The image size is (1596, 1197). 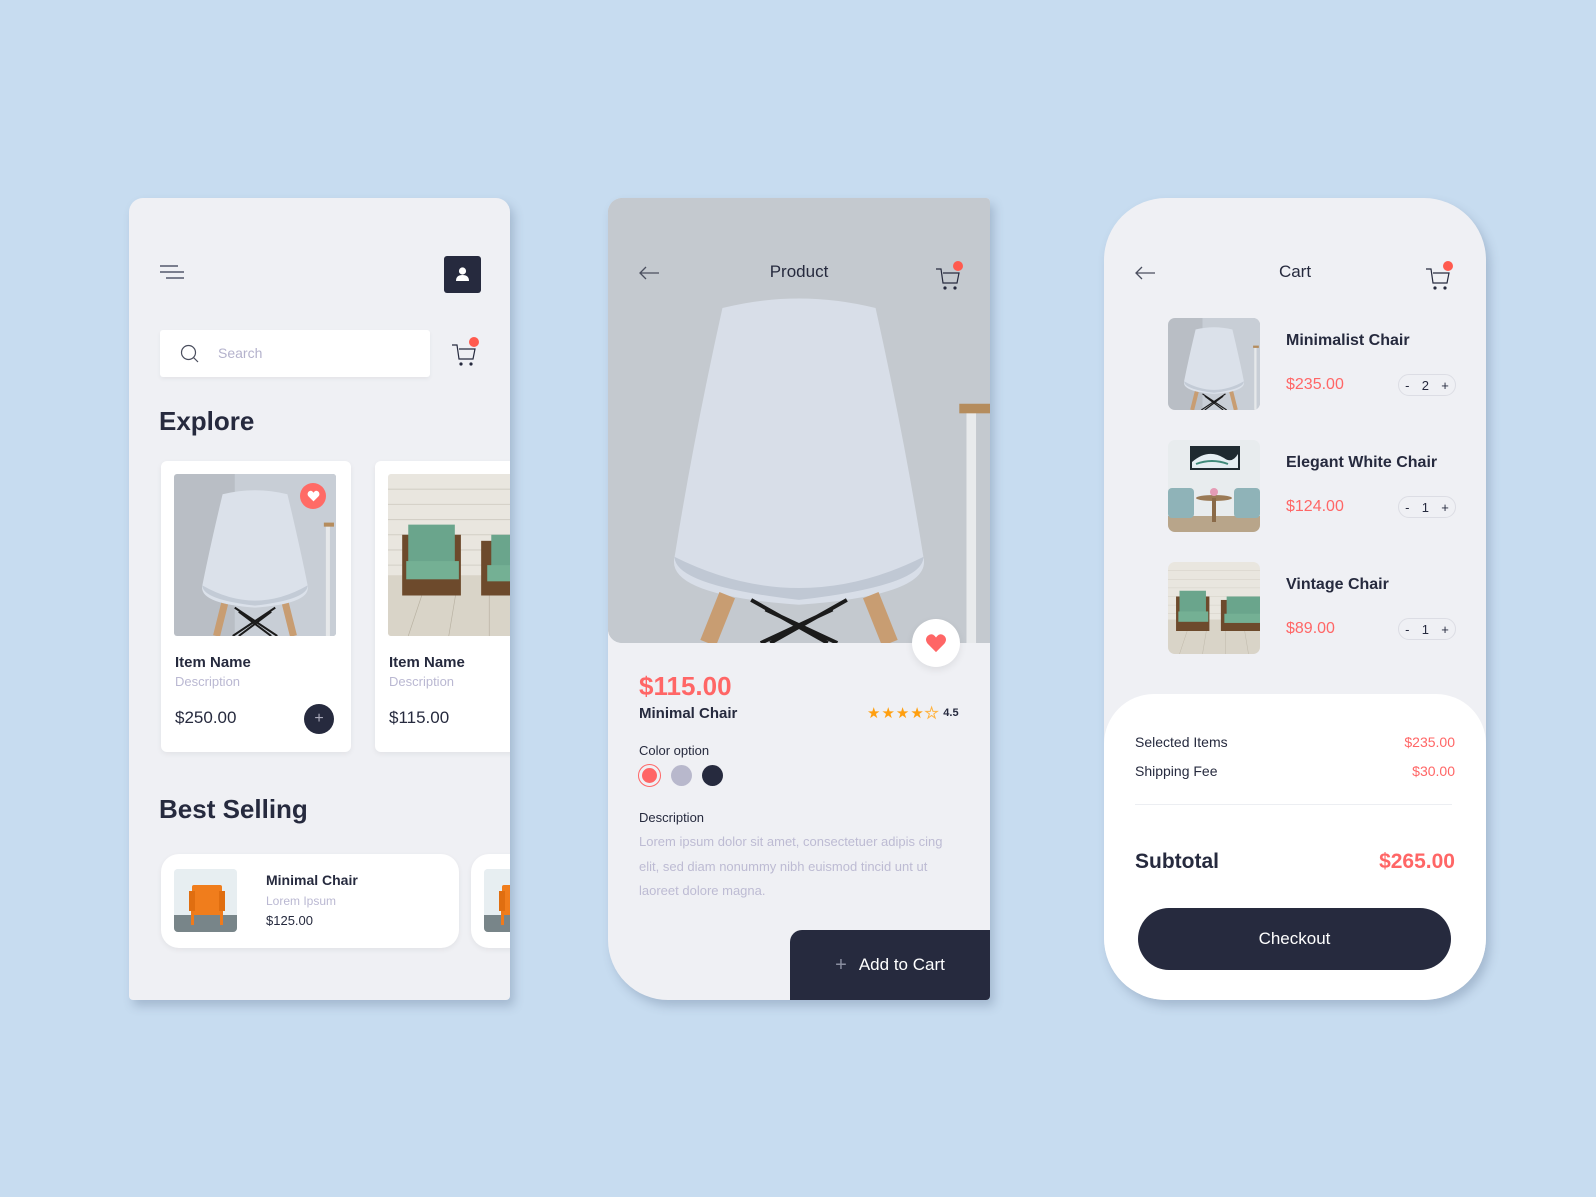 I want to click on color-options, so click(x=680, y=775).